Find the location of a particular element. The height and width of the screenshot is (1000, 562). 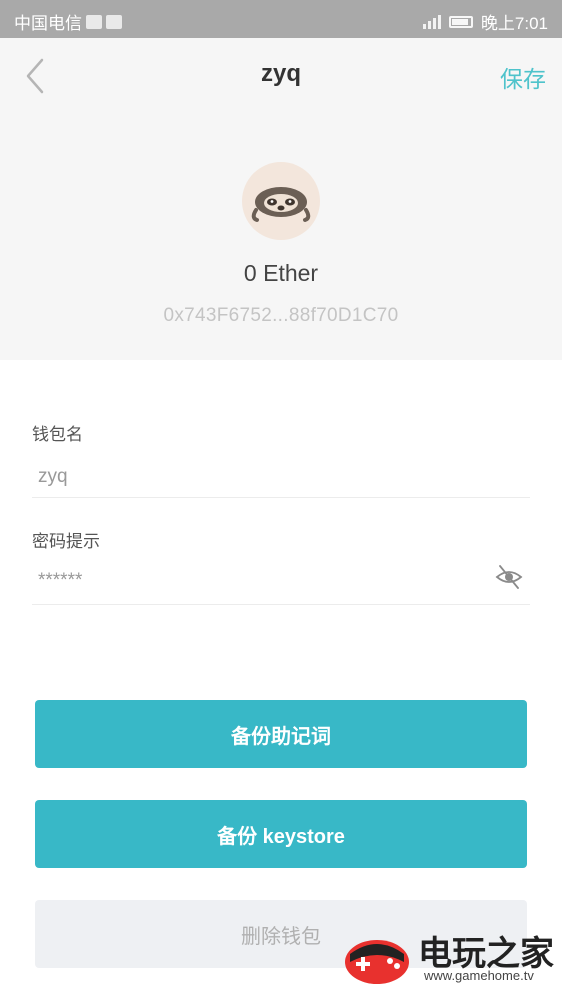

status-right-group: 晚上7:01 is located at coordinates (485, 21).